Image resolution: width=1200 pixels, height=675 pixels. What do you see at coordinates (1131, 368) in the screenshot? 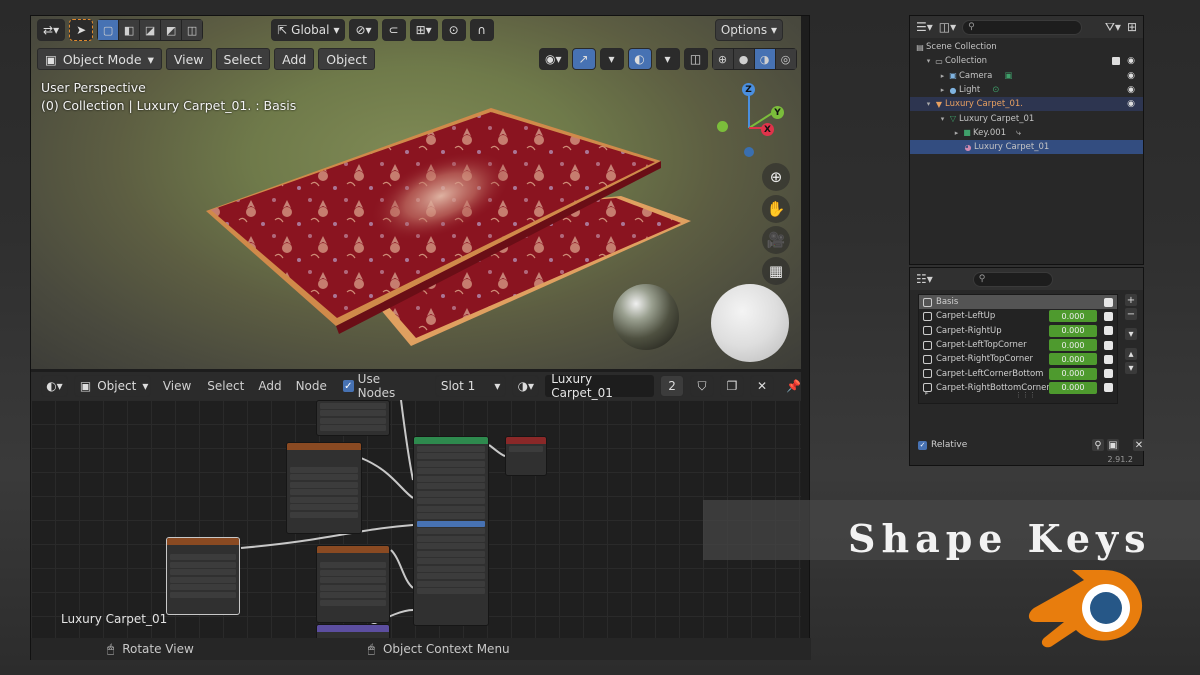
I see `move-down-icon: ▾` at bounding box center [1131, 368].